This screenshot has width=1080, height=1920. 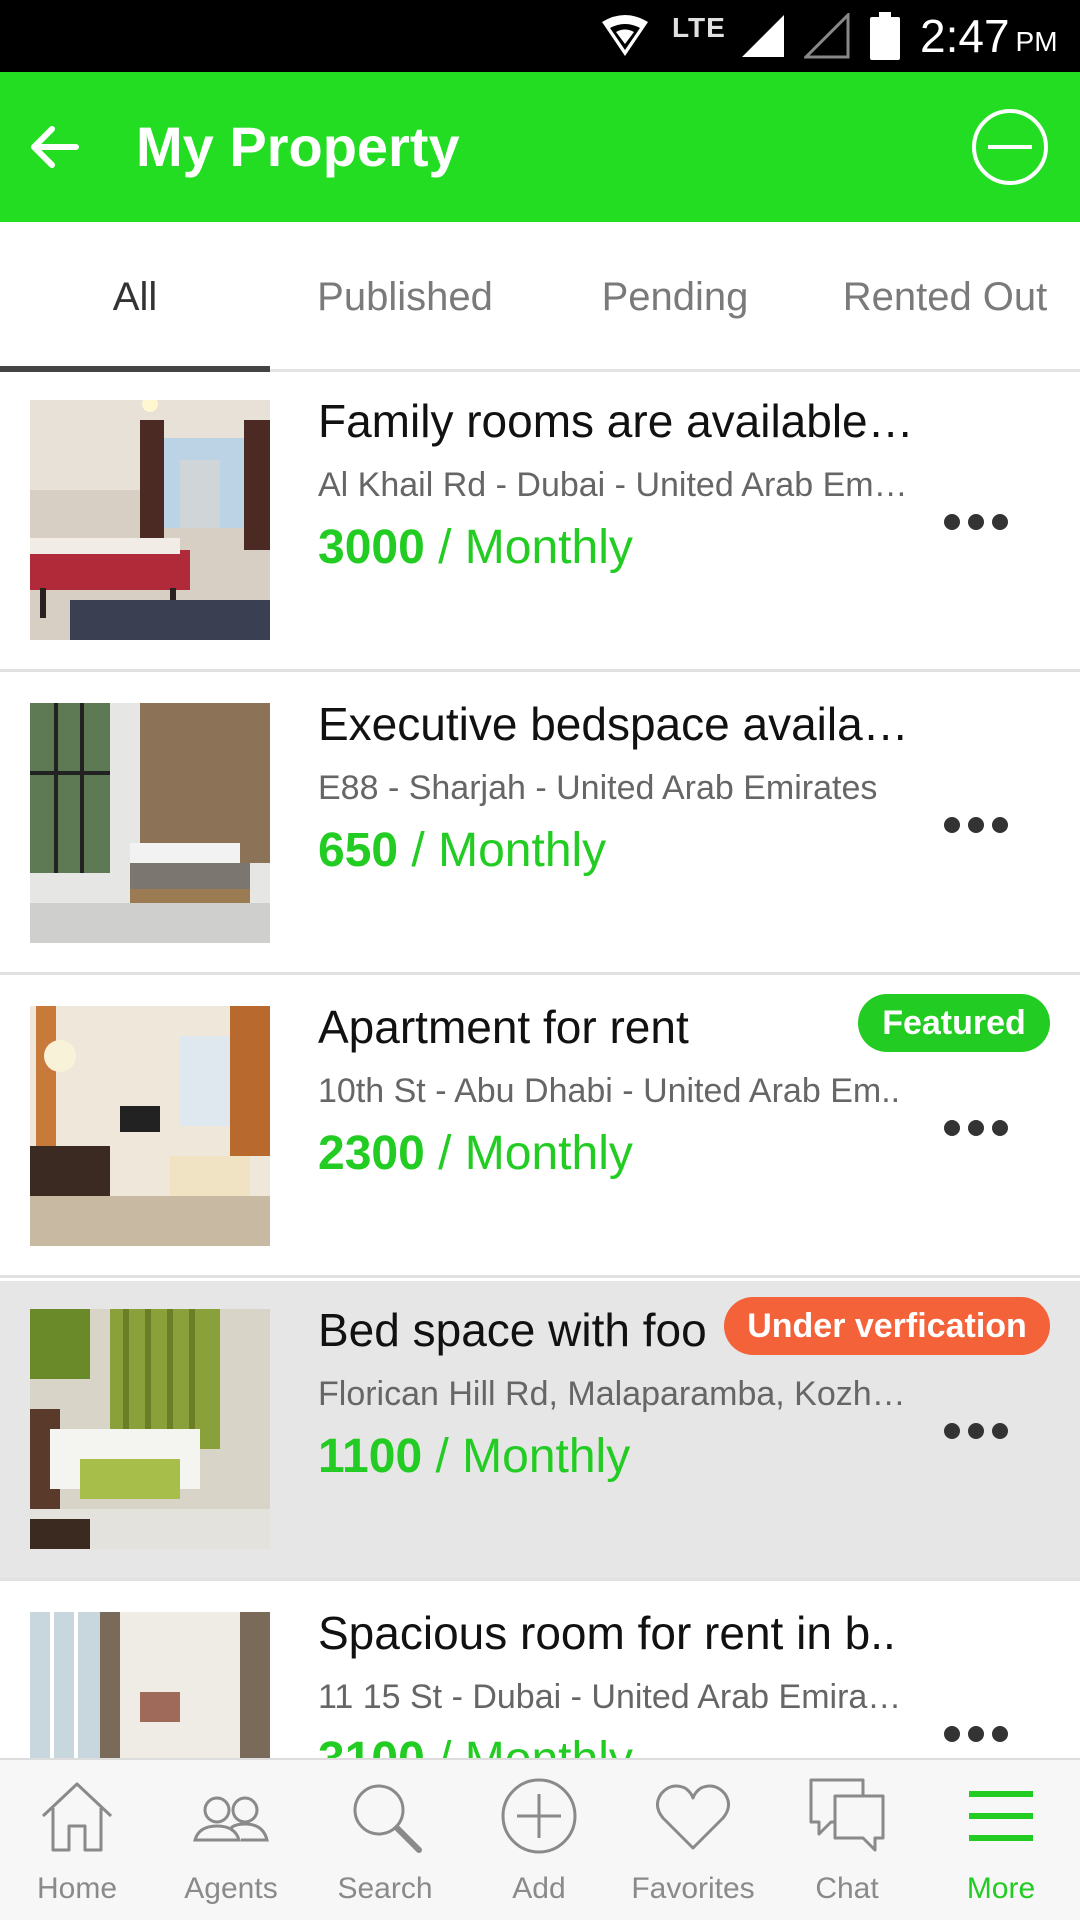 I want to click on nav-agents: Agents, so click(x=231, y=1840).